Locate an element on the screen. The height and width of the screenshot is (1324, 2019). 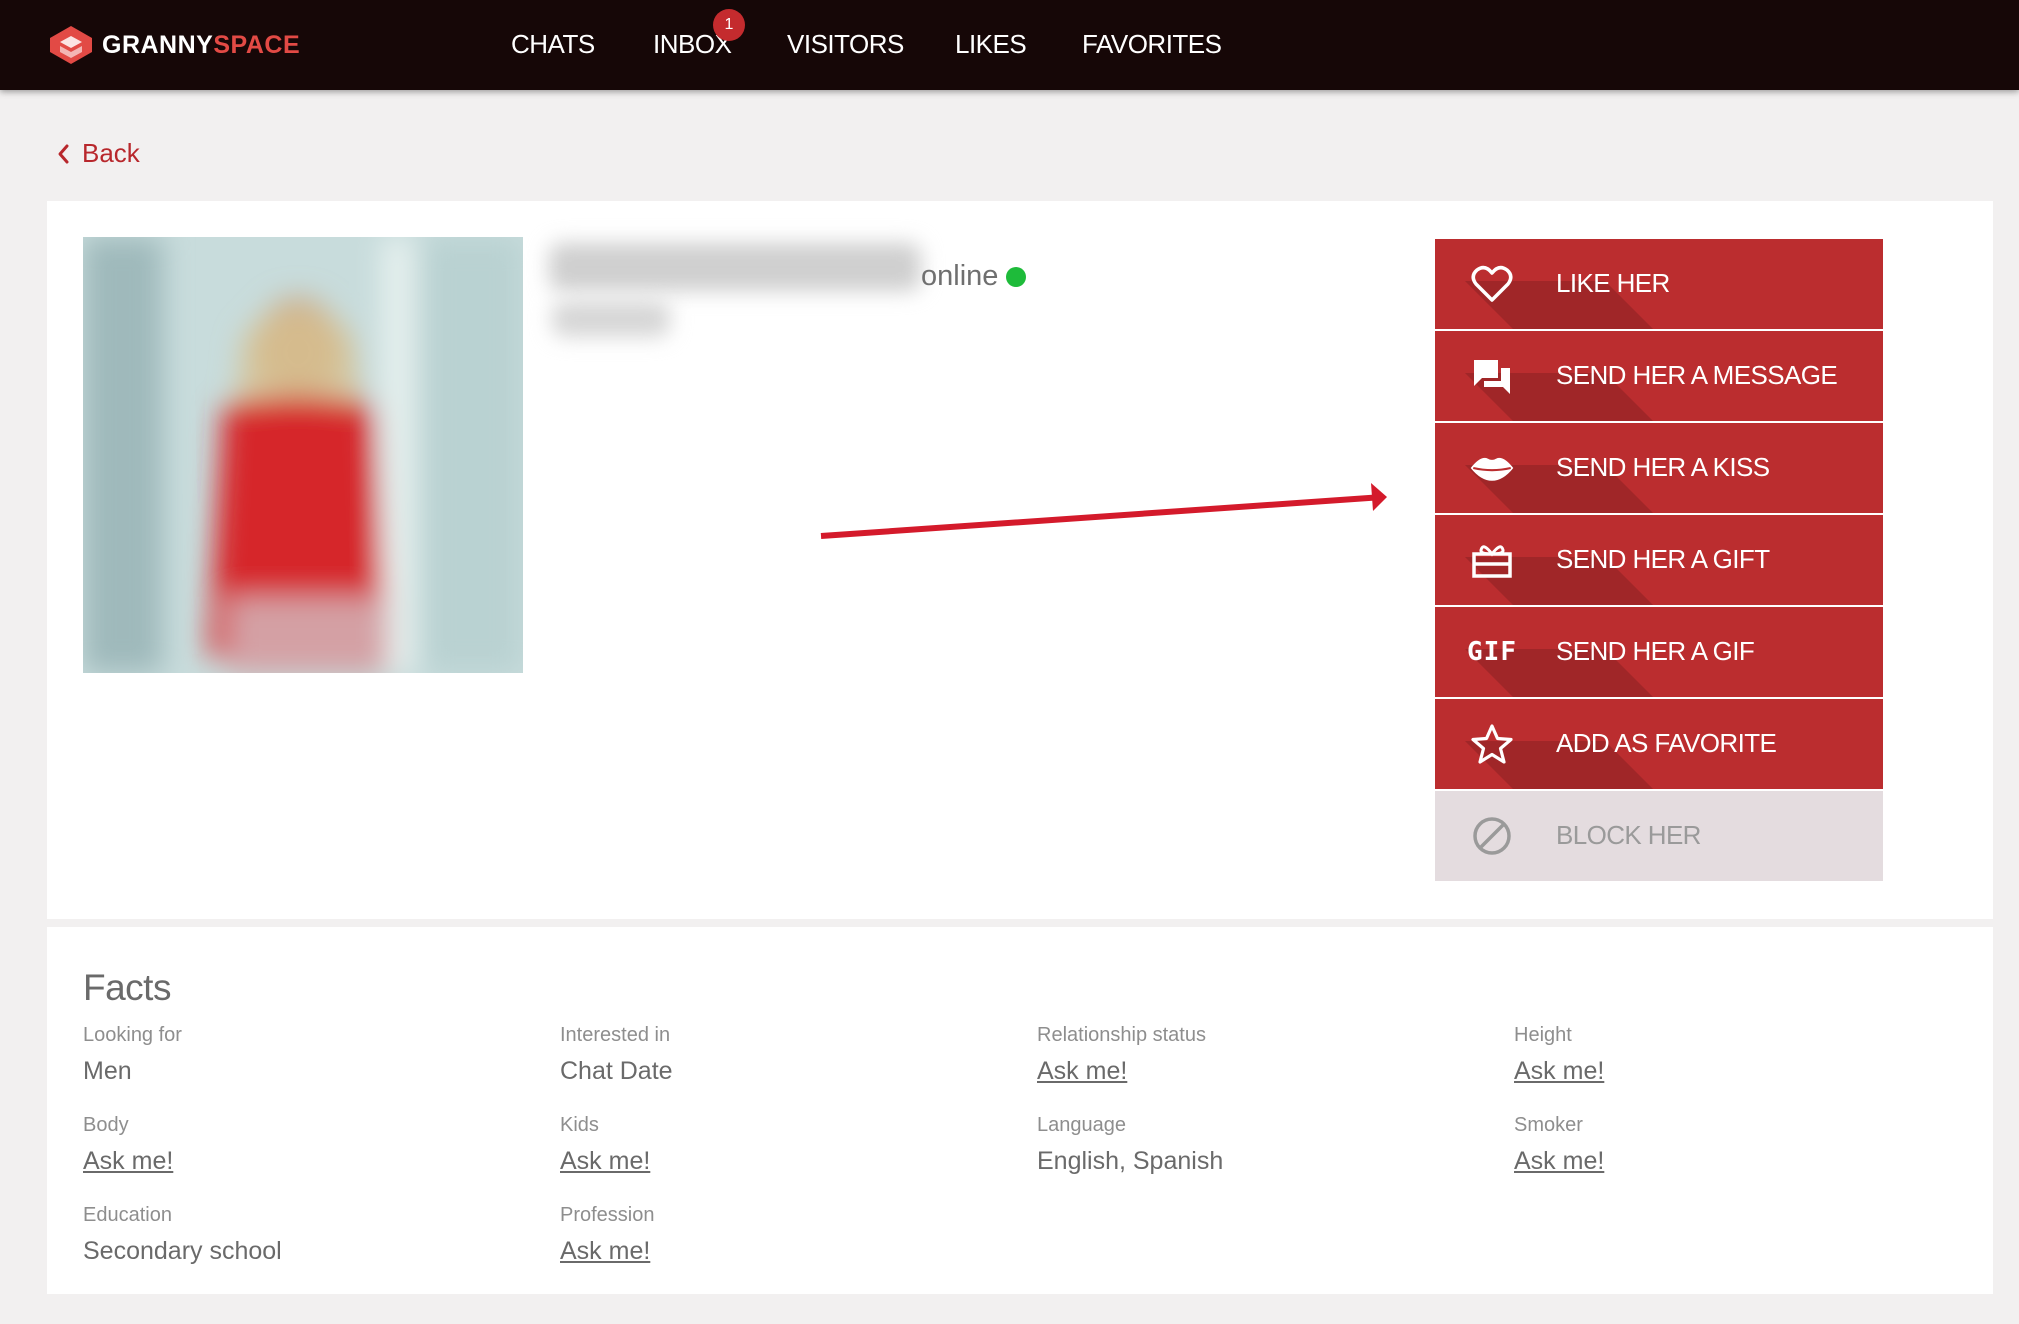
fact-value: English, Spanish is located at coordinates (1130, 1161).